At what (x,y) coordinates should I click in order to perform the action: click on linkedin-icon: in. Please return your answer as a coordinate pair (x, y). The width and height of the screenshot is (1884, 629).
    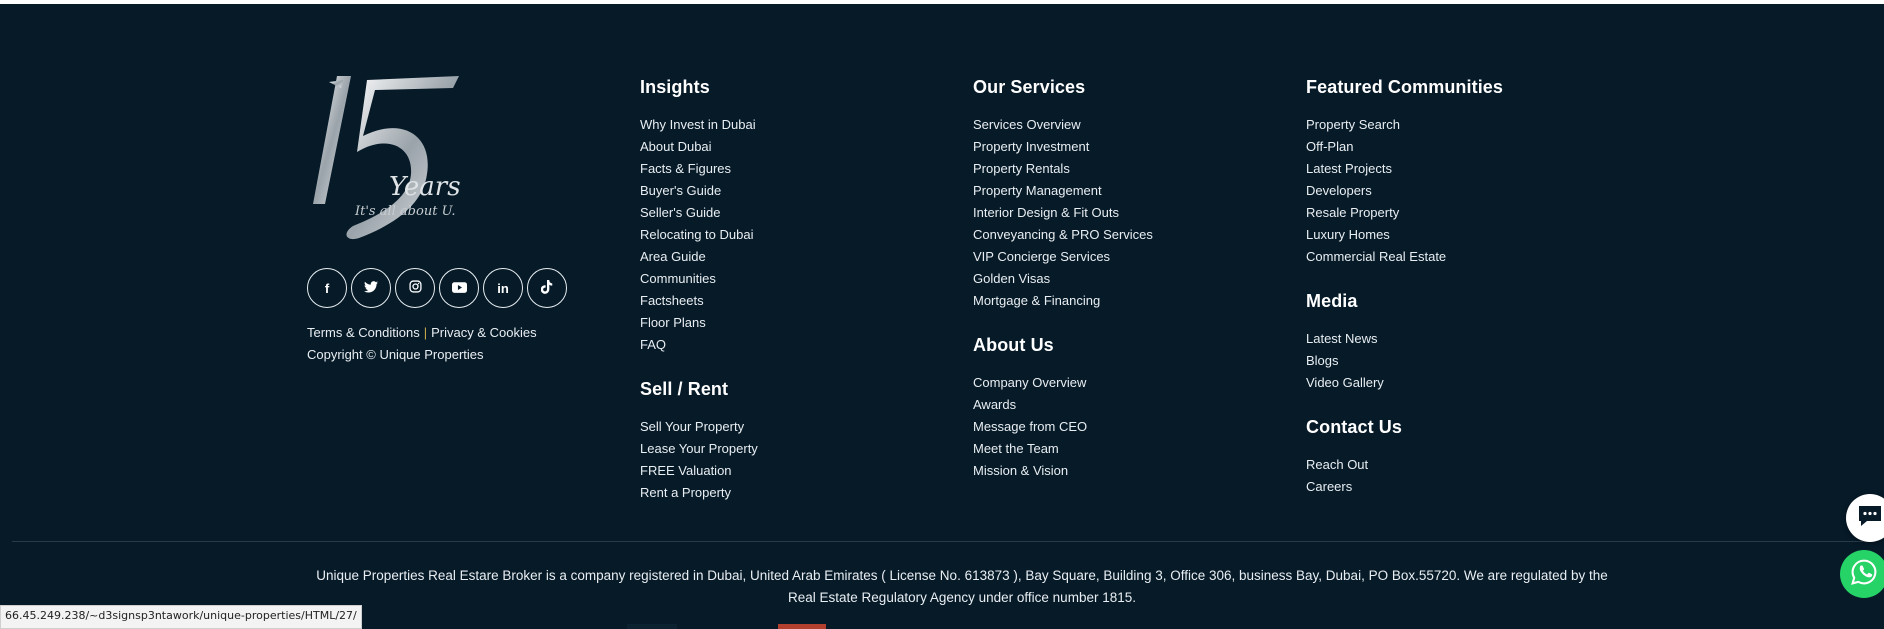
    Looking at the image, I should click on (503, 288).